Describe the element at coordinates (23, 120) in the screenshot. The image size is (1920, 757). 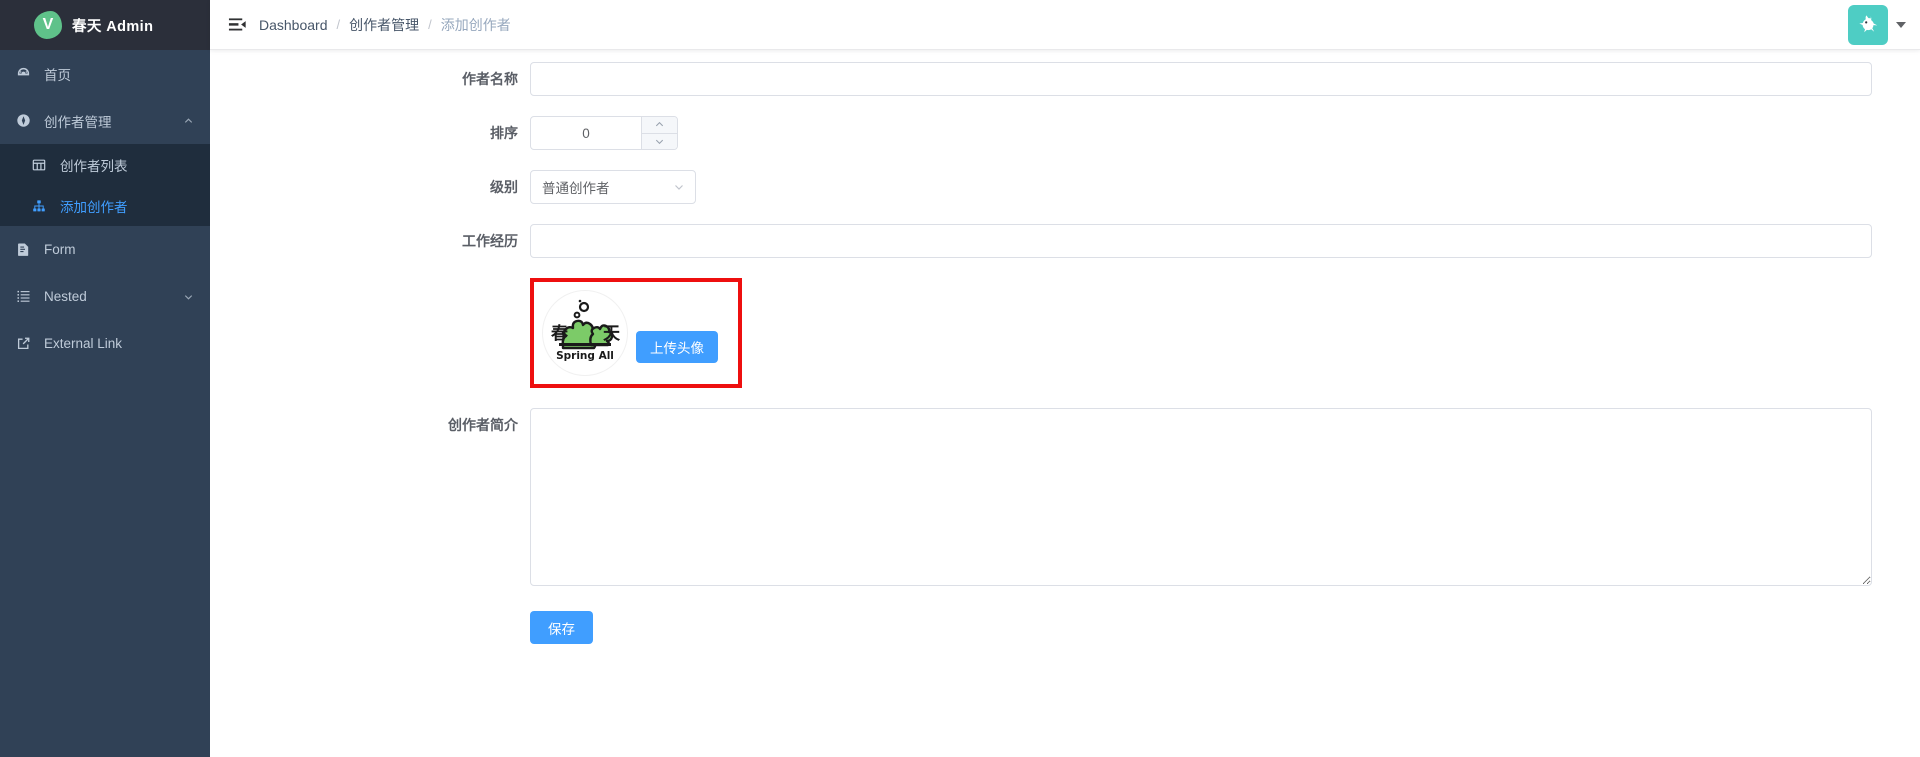
I see `compass-icon` at that location.